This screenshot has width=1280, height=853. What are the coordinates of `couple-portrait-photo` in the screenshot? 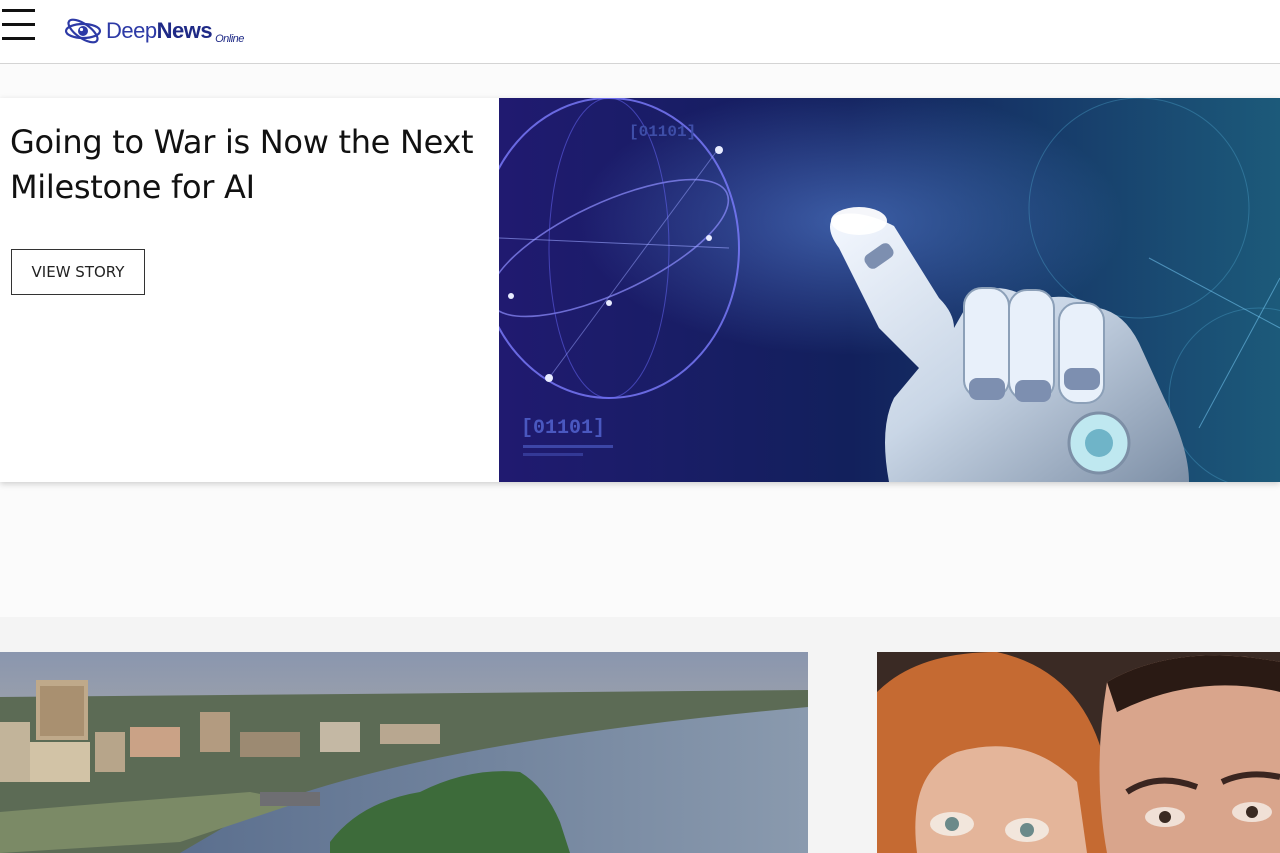 It's located at (1078, 752).